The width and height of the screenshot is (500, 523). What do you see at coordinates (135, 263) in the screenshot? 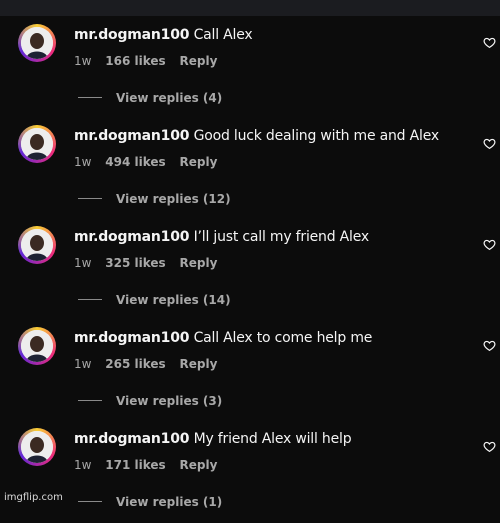
I see `likes-count: 325 likes` at bounding box center [135, 263].